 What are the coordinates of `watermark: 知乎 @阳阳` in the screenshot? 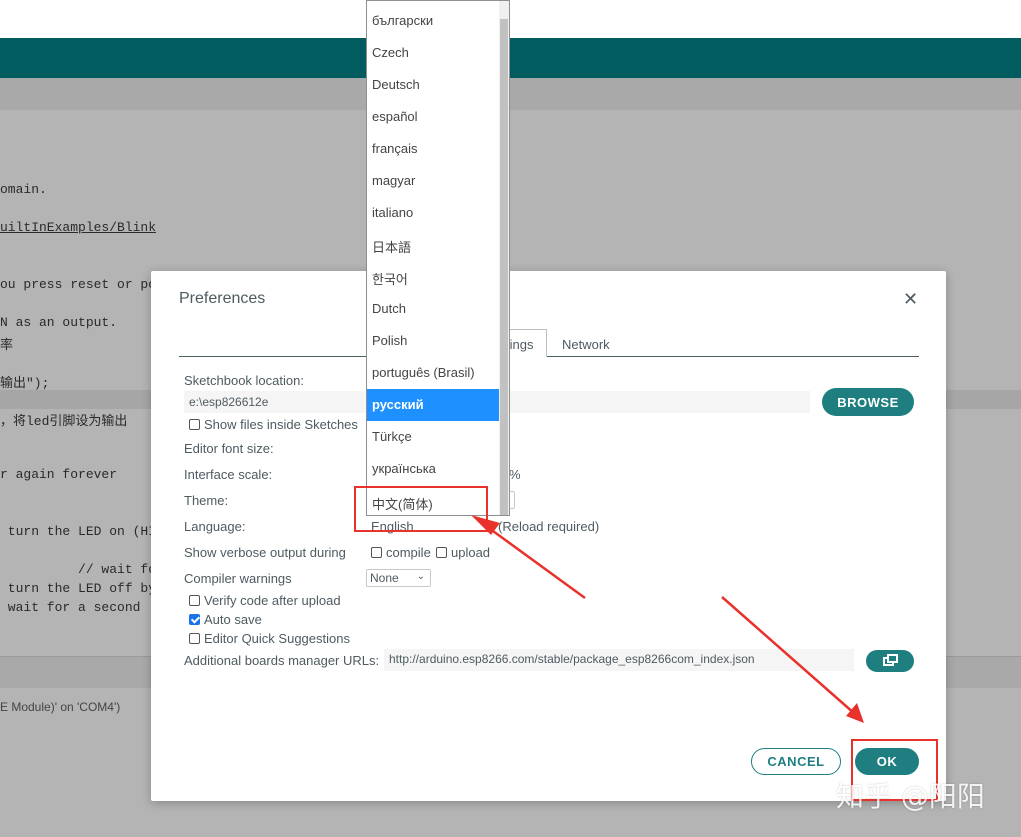 It's located at (910, 796).